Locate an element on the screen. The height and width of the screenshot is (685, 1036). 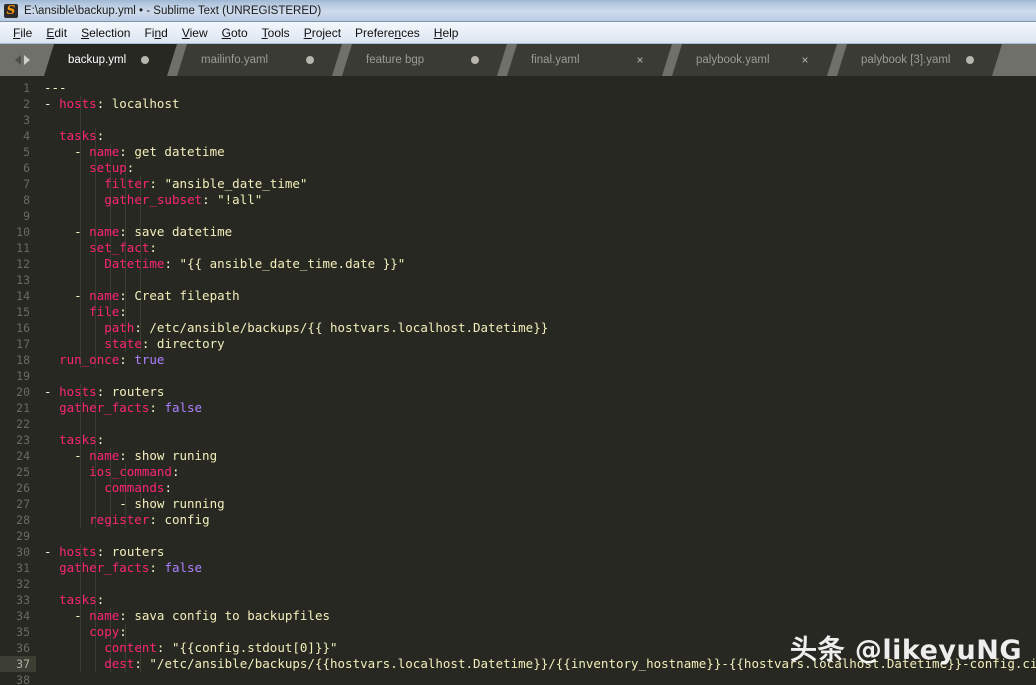
chevron-right-icon is located at coordinates (26, 60).